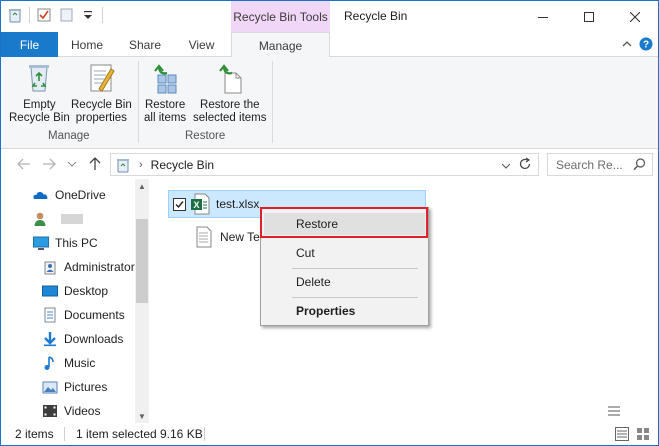  What do you see at coordinates (95, 164) in the screenshot?
I see `up-arrow-icon` at bounding box center [95, 164].